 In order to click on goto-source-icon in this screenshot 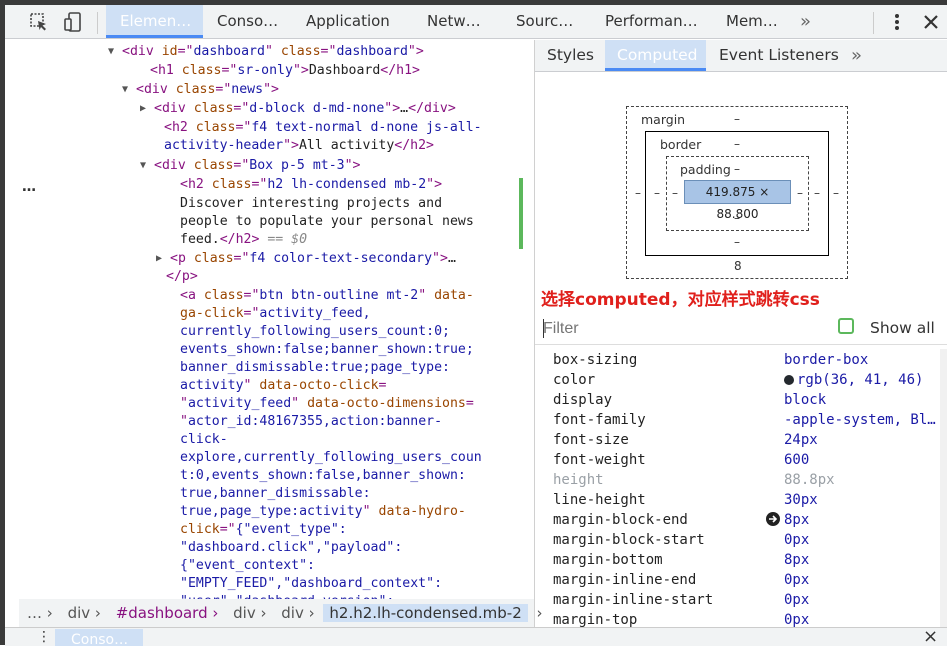, I will do `click(773, 519)`.